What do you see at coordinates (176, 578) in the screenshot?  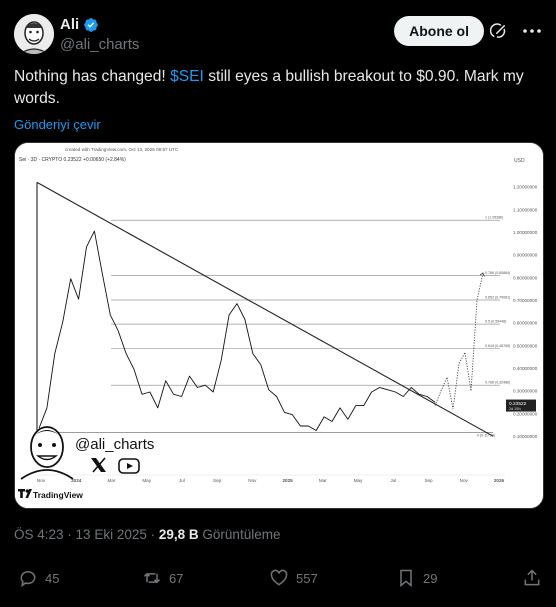 I see `repost-count: 67` at bounding box center [176, 578].